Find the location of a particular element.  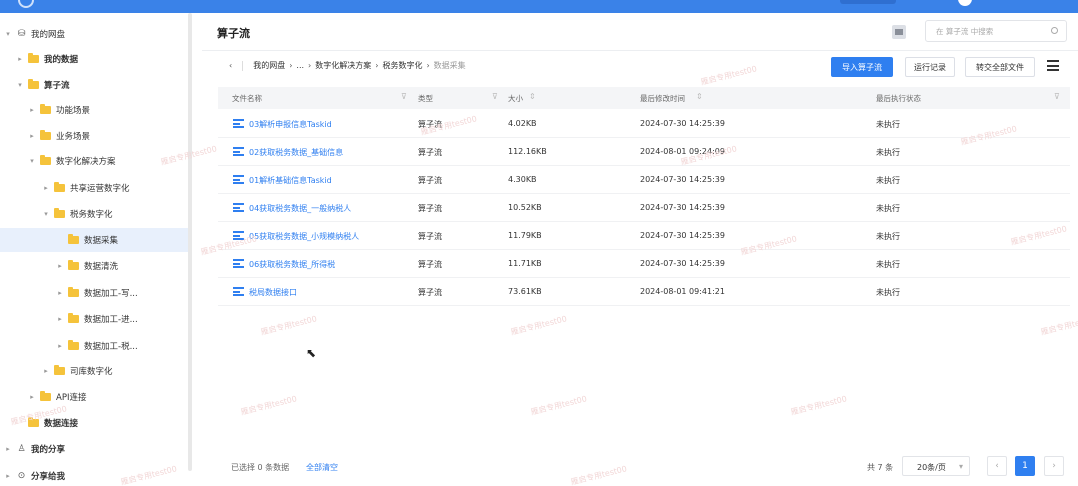

sidebar-item: ▸ 司库数字化 is located at coordinates (94, 371).